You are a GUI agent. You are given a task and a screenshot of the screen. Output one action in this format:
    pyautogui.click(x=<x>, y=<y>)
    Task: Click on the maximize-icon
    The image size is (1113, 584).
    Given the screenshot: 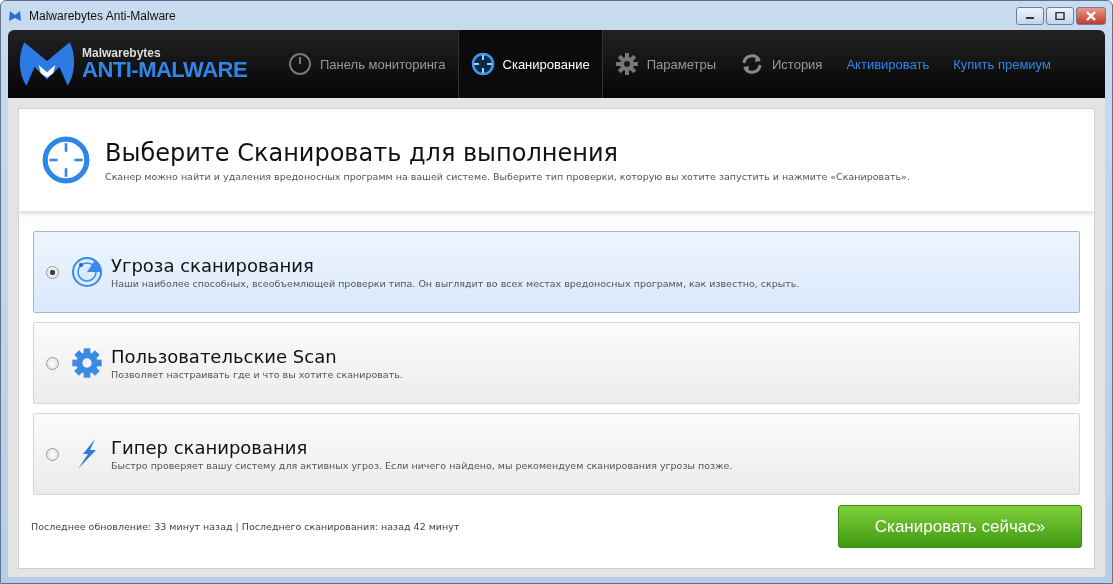 What is the action you would take?
    pyautogui.click(x=1060, y=16)
    